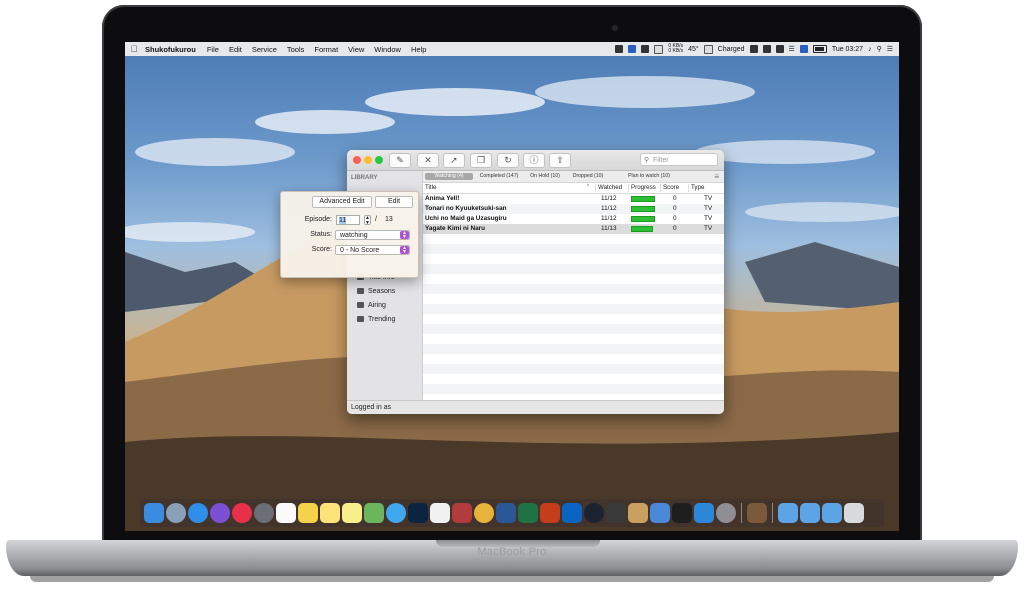 This screenshot has height=609, width=1024. I want to click on search-icon: ⚲, so click(879, 49).